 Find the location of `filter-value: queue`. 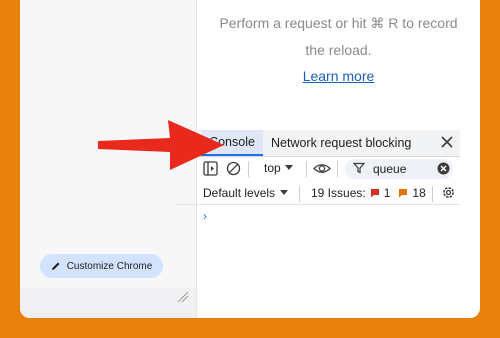

filter-value: queue is located at coordinates (390, 169).